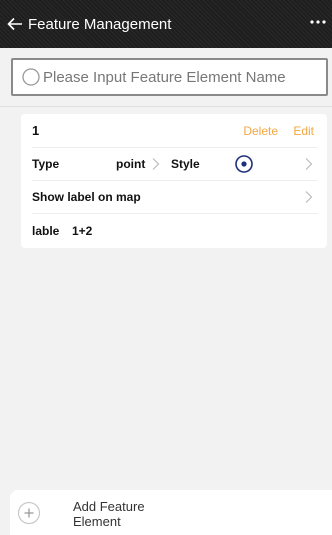 The width and height of the screenshot is (332, 535). Describe the element at coordinates (29, 513) in the screenshot. I see `plus-circle-icon` at that location.